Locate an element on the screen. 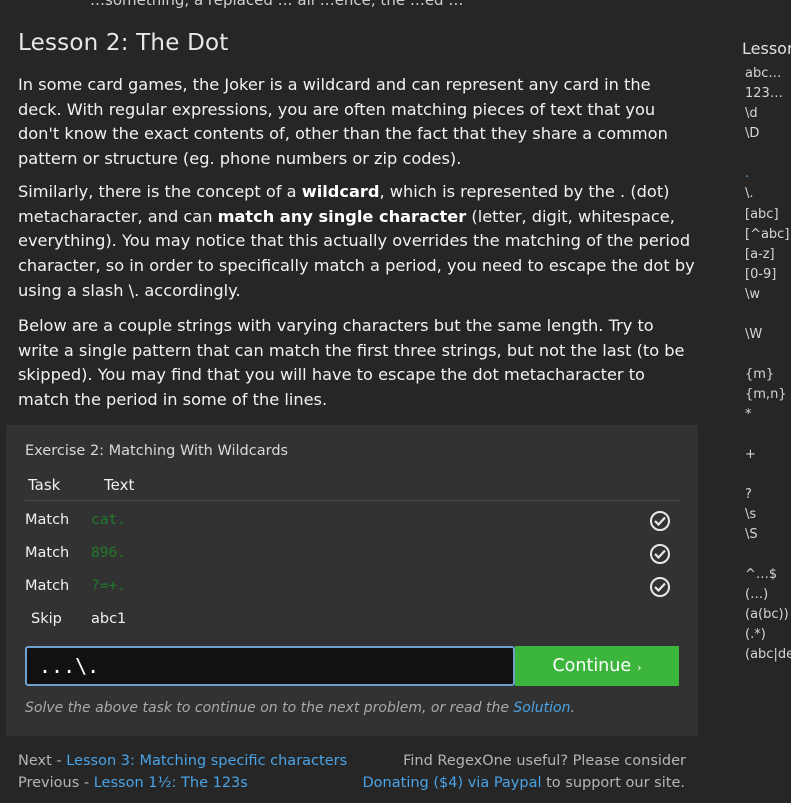 The image size is (791, 803). continue-button: Continue › is located at coordinates (597, 666).